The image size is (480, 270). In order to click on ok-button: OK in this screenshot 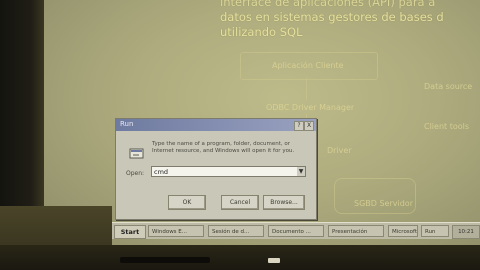, I will do `click(187, 202)`.